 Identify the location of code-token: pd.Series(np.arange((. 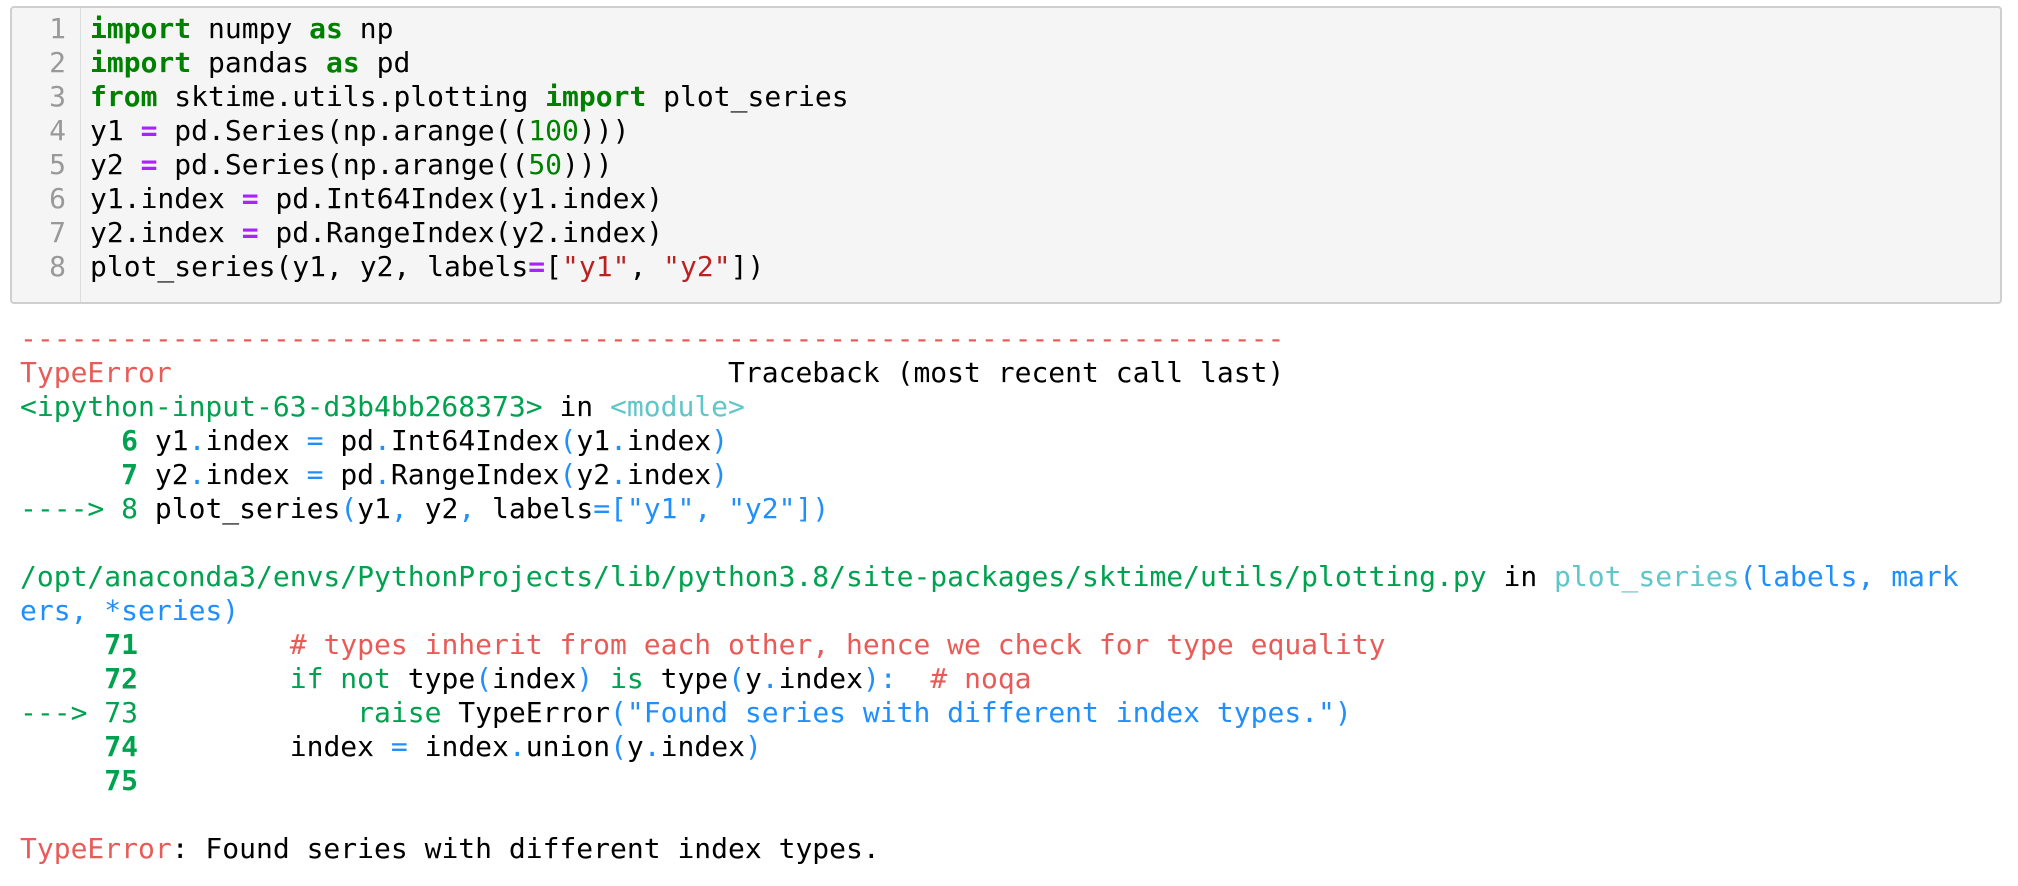
(343, 164).